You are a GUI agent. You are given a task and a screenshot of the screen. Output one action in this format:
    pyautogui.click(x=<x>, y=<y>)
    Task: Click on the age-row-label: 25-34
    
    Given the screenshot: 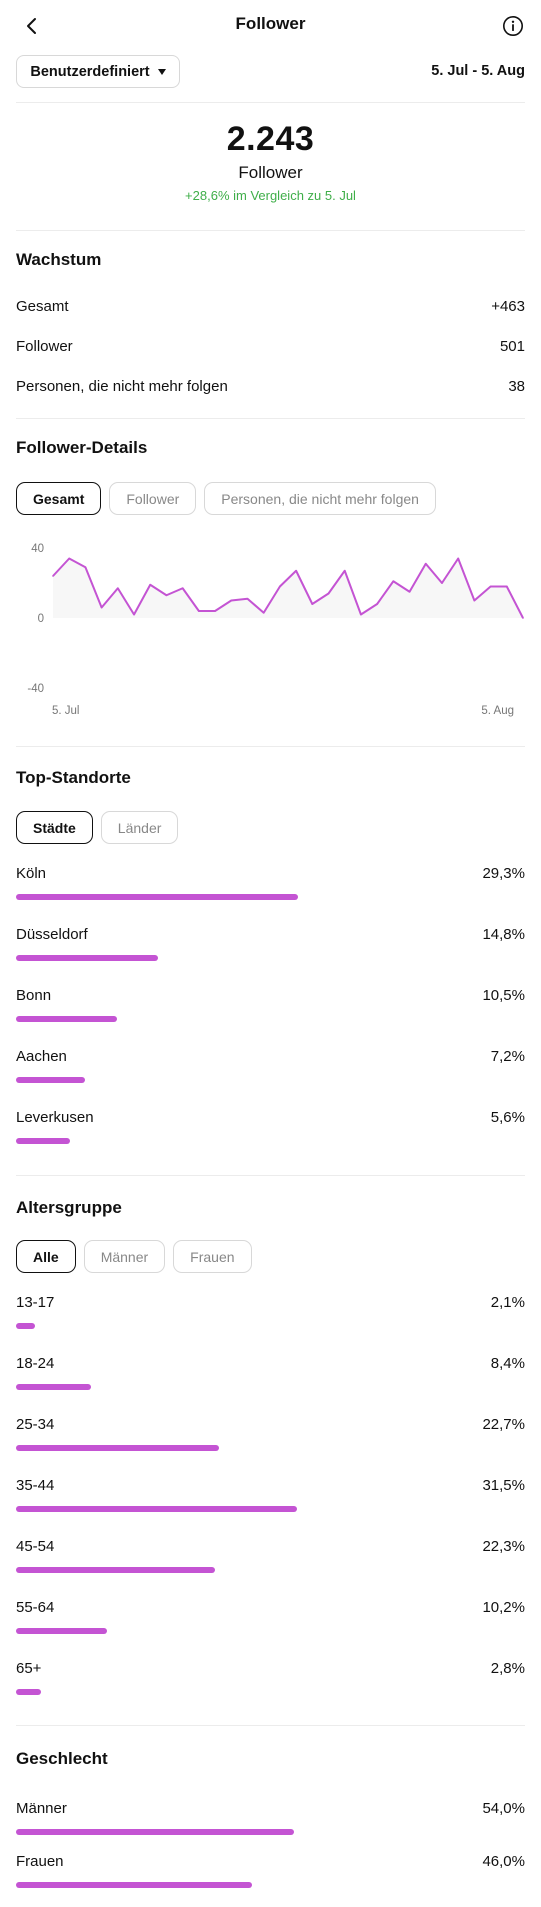 What is the action you would take?
    pyautogui.click(x=35, y=1424)
    